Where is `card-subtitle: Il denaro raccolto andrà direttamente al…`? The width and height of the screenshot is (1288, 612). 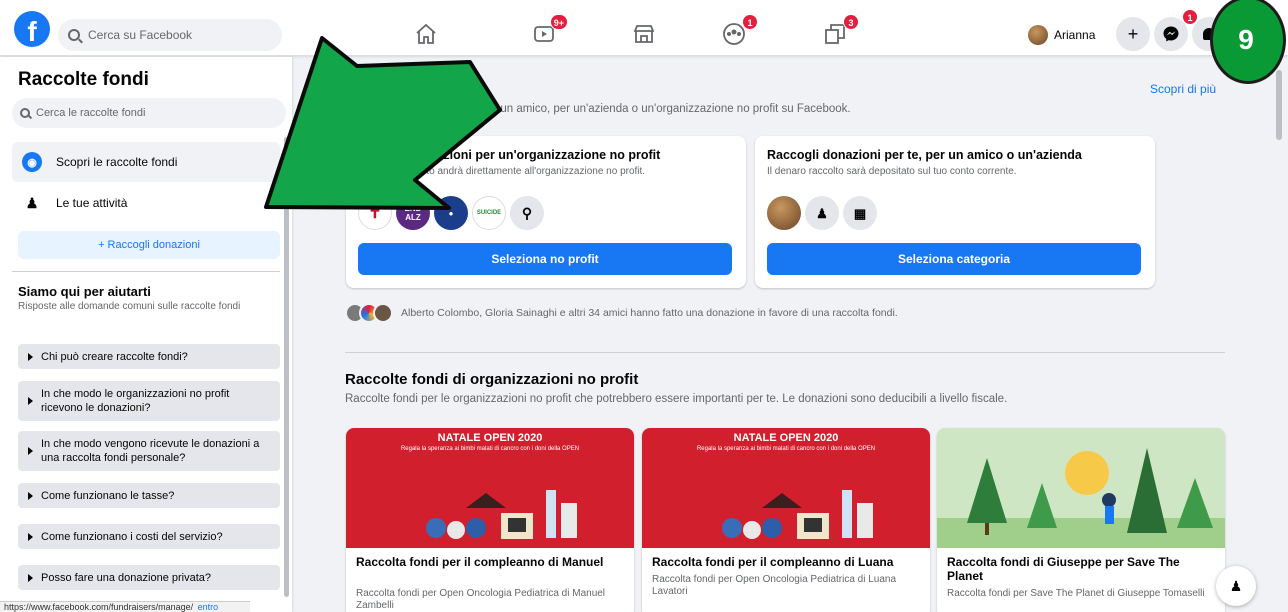 card-subtitle: Il denaro raccolto andrà direttamente al… is located at coordinates (502, 171).